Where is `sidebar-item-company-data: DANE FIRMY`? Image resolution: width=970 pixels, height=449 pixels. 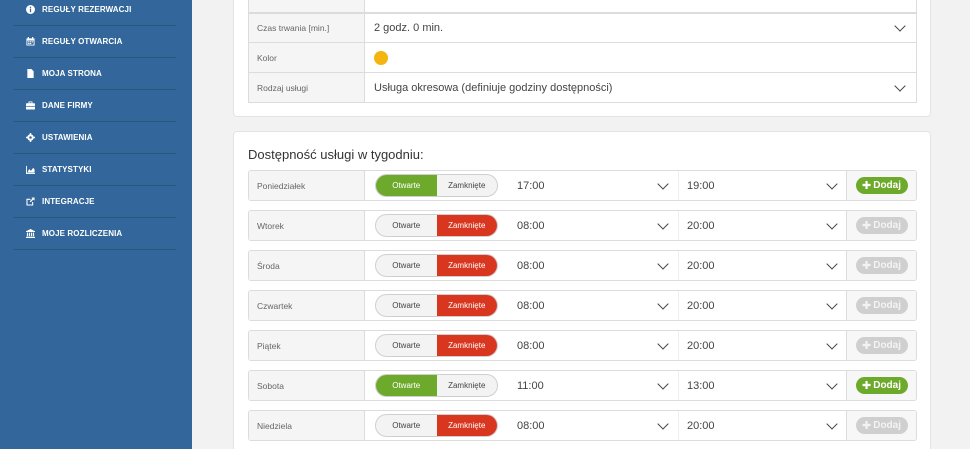 sidebar-item-company-data: DANE FIRMY is located at coordinates (95, 106).